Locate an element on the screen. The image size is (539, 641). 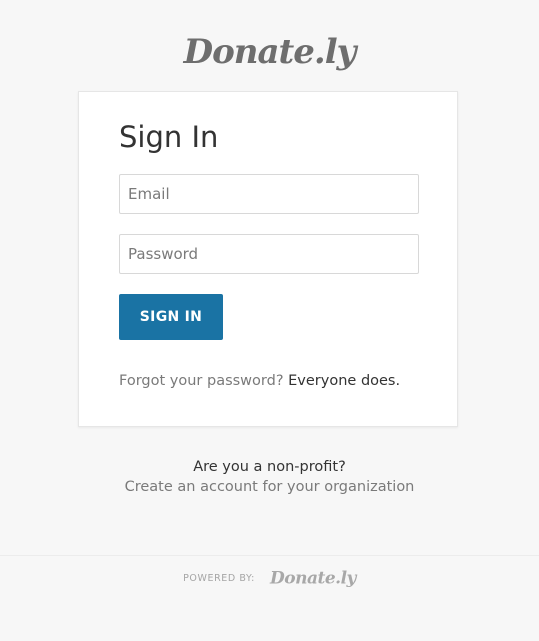
page-title: Sign In is located at coordinates (169, 137).